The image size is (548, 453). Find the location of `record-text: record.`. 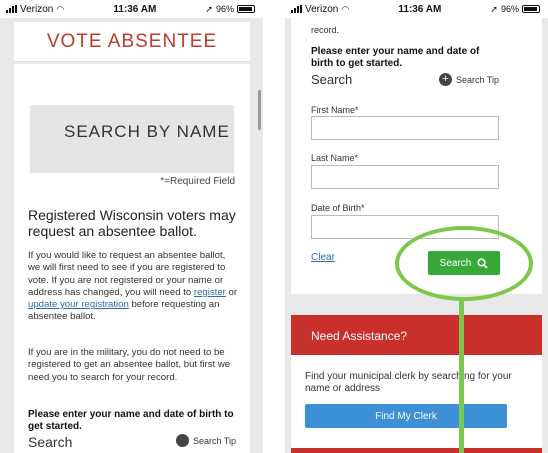

record-text: record. is located at coordinates (325, 30).